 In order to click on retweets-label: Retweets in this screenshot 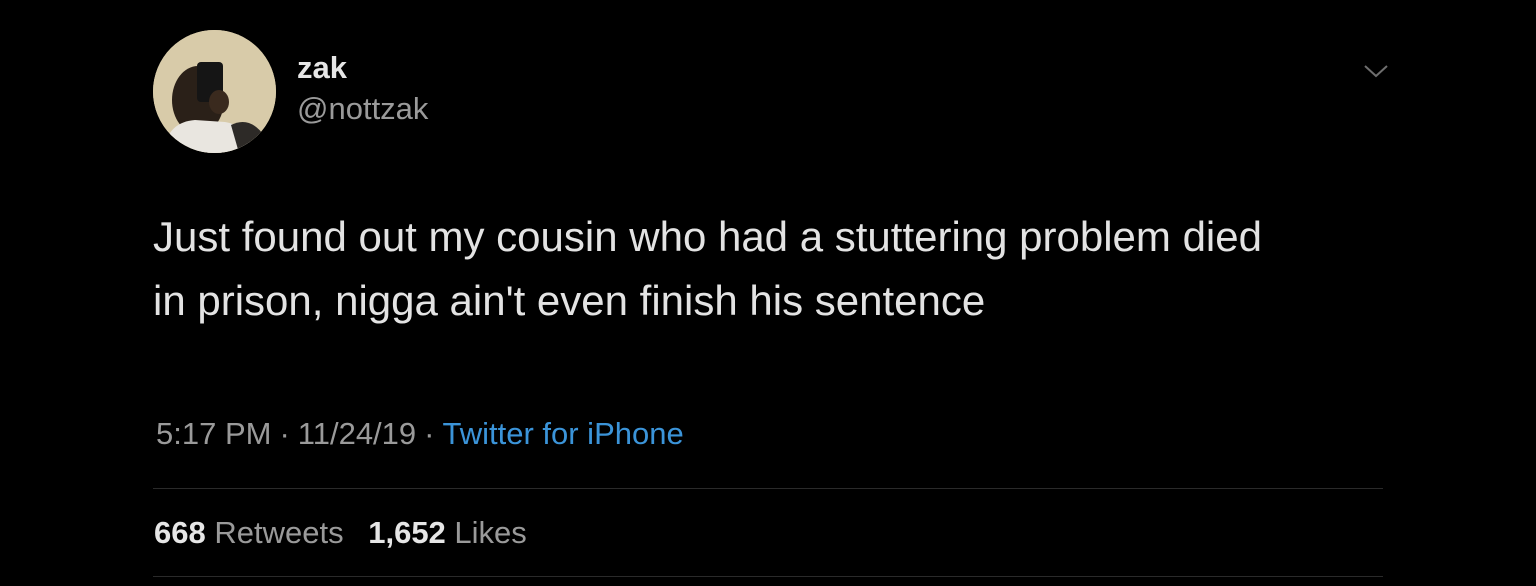, I will do `click(279, 532)`.